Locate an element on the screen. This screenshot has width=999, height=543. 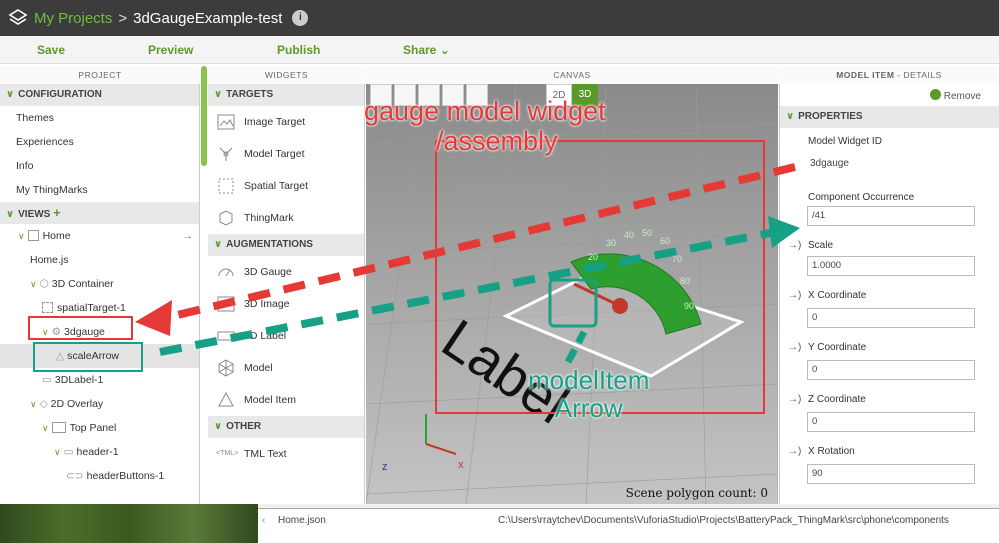
tree-scalearrow: △ scaleArrow is located at coordinates (99, 356).